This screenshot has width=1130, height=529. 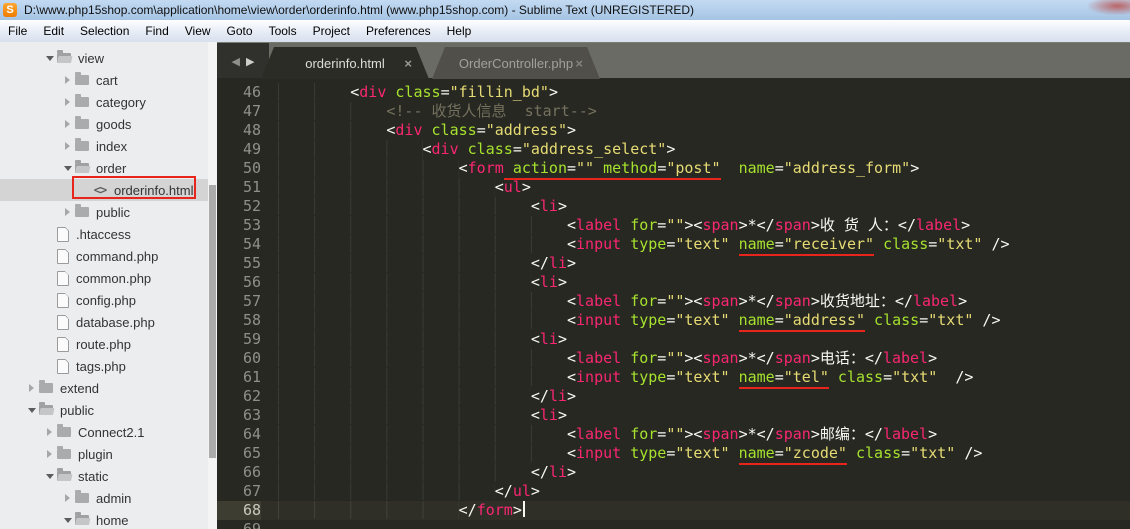 What do you see at coordinates (156, 31) in the screenshot?
I see `menu-find: Find` at bounding box center [156, 31].